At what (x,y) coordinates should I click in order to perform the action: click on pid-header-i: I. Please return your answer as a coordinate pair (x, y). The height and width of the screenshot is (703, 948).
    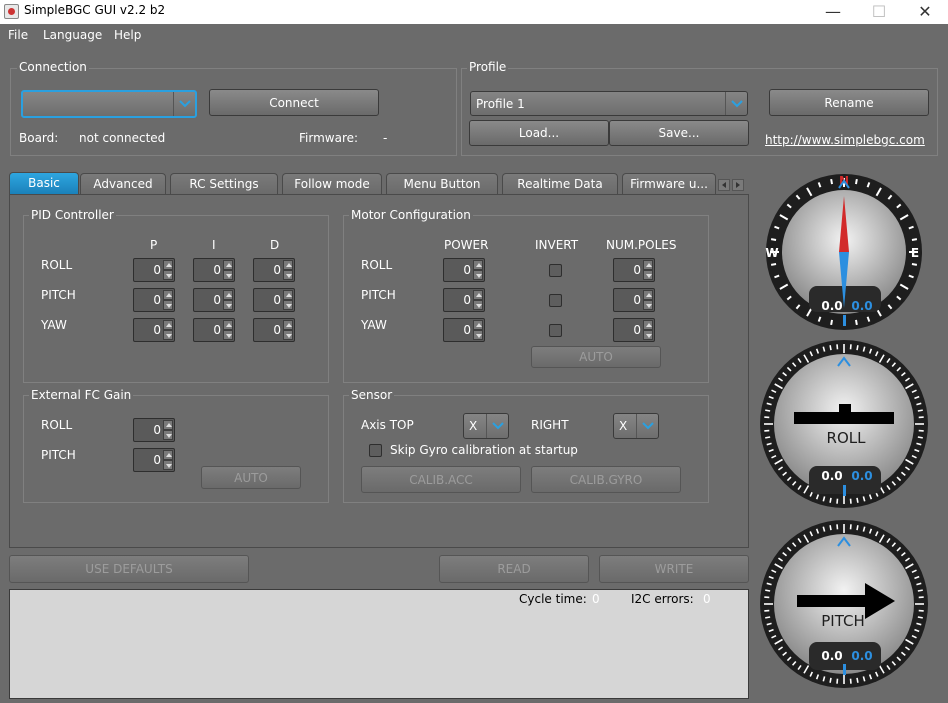
    Looking at the image, I should click on (214, 245).